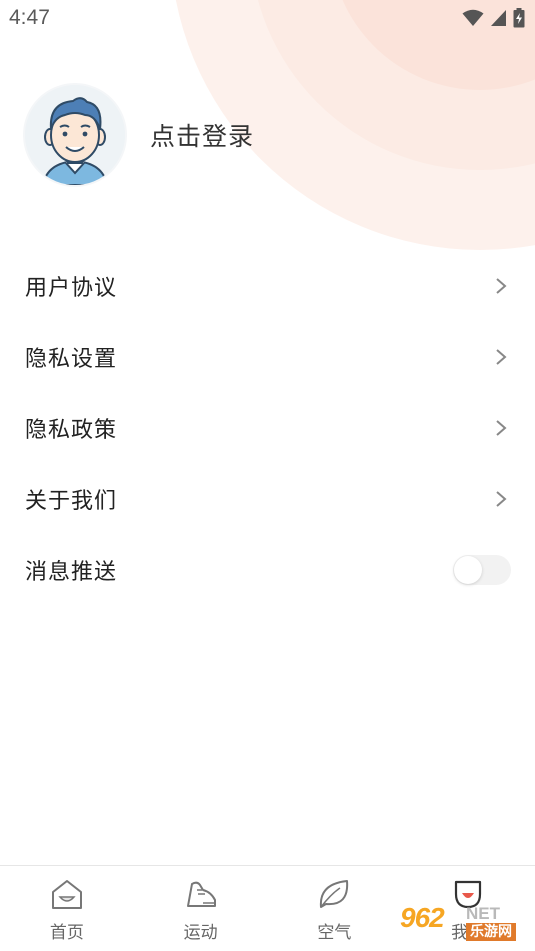  What do you see at coordinates (334, 933) in the screenshot?
I see `tab-label: 空气` at bounding box center [334, 933].